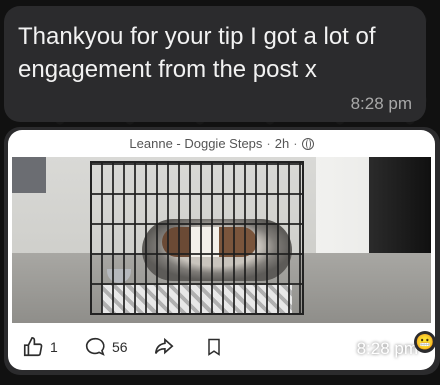  I want to click on bookmark-icon, so click(214, 347).